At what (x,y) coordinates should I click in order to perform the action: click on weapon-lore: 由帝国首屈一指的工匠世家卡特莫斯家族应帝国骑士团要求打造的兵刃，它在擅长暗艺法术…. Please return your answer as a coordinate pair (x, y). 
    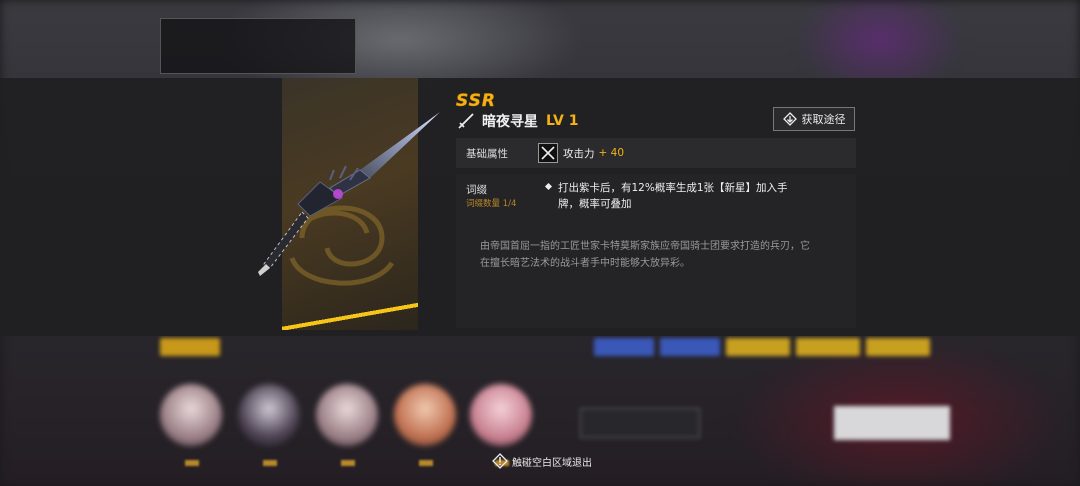
    Looking at the image, I should click on (645, 255).